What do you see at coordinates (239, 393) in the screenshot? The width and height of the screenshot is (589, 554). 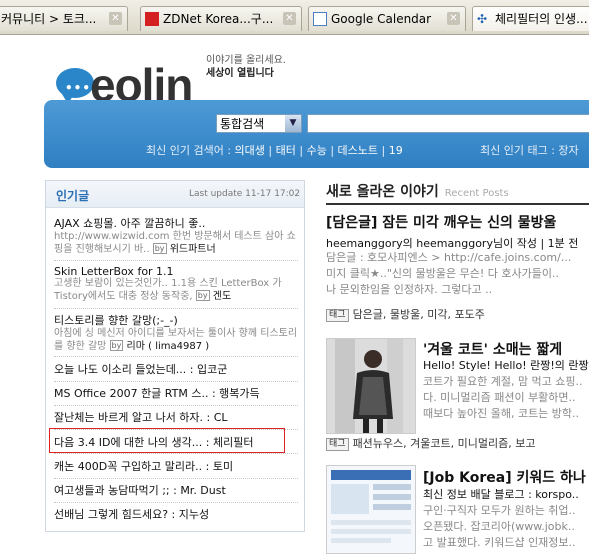 I see `post-author: 행복가득` at bounding box center [239, 393].